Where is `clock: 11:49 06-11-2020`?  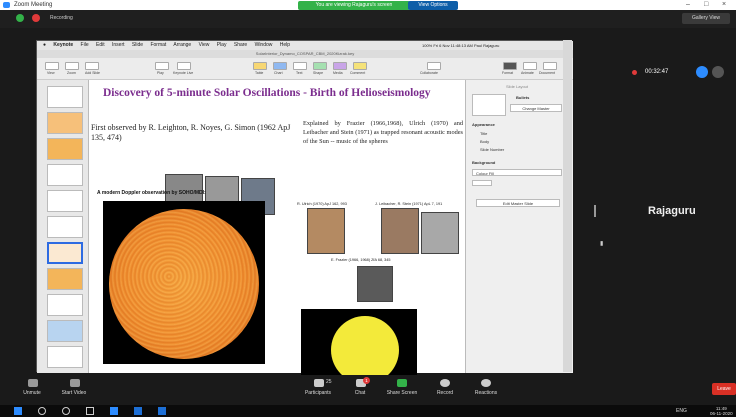
clock: 11:49 06-11-2020 is located at coordinates (721, 411).